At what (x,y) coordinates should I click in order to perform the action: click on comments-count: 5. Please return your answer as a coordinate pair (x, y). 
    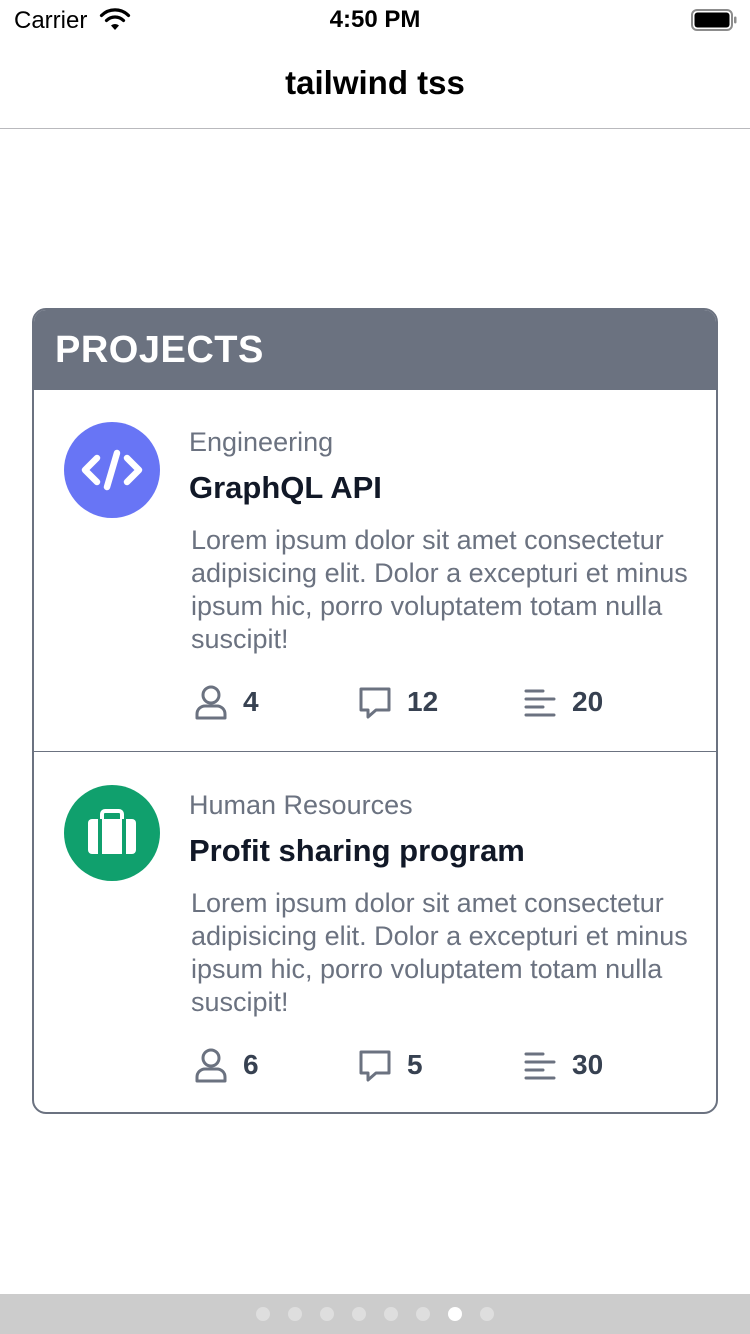
    Looking at the image, I should click on (415, 1064).